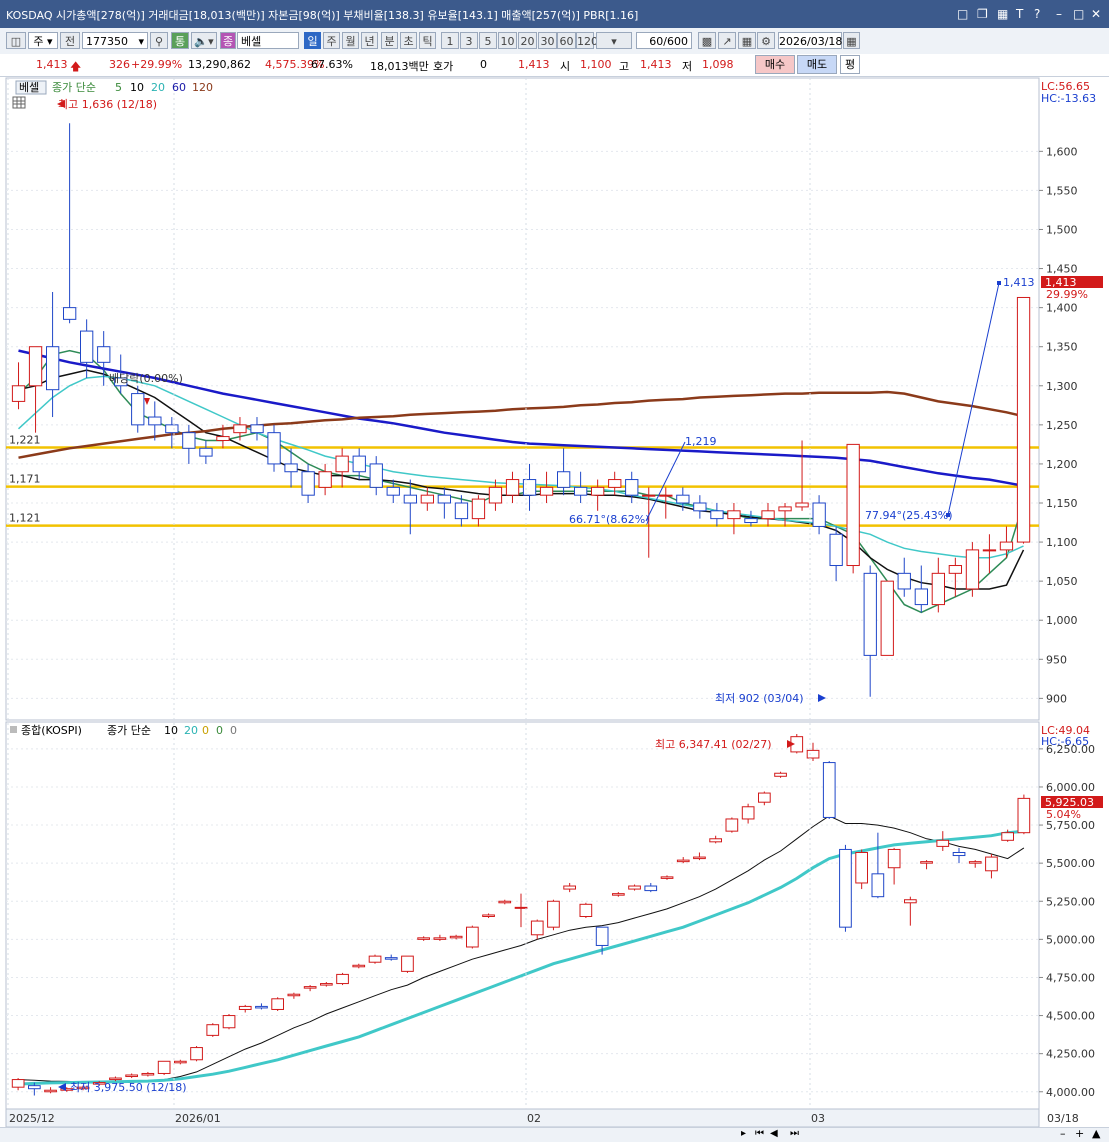 The image size is (1109, 1142). What do you see at coordinates (1062, 269) in the screenshot?
I see `y-tick-label: 1,450` at bounding box center [1062, 269].